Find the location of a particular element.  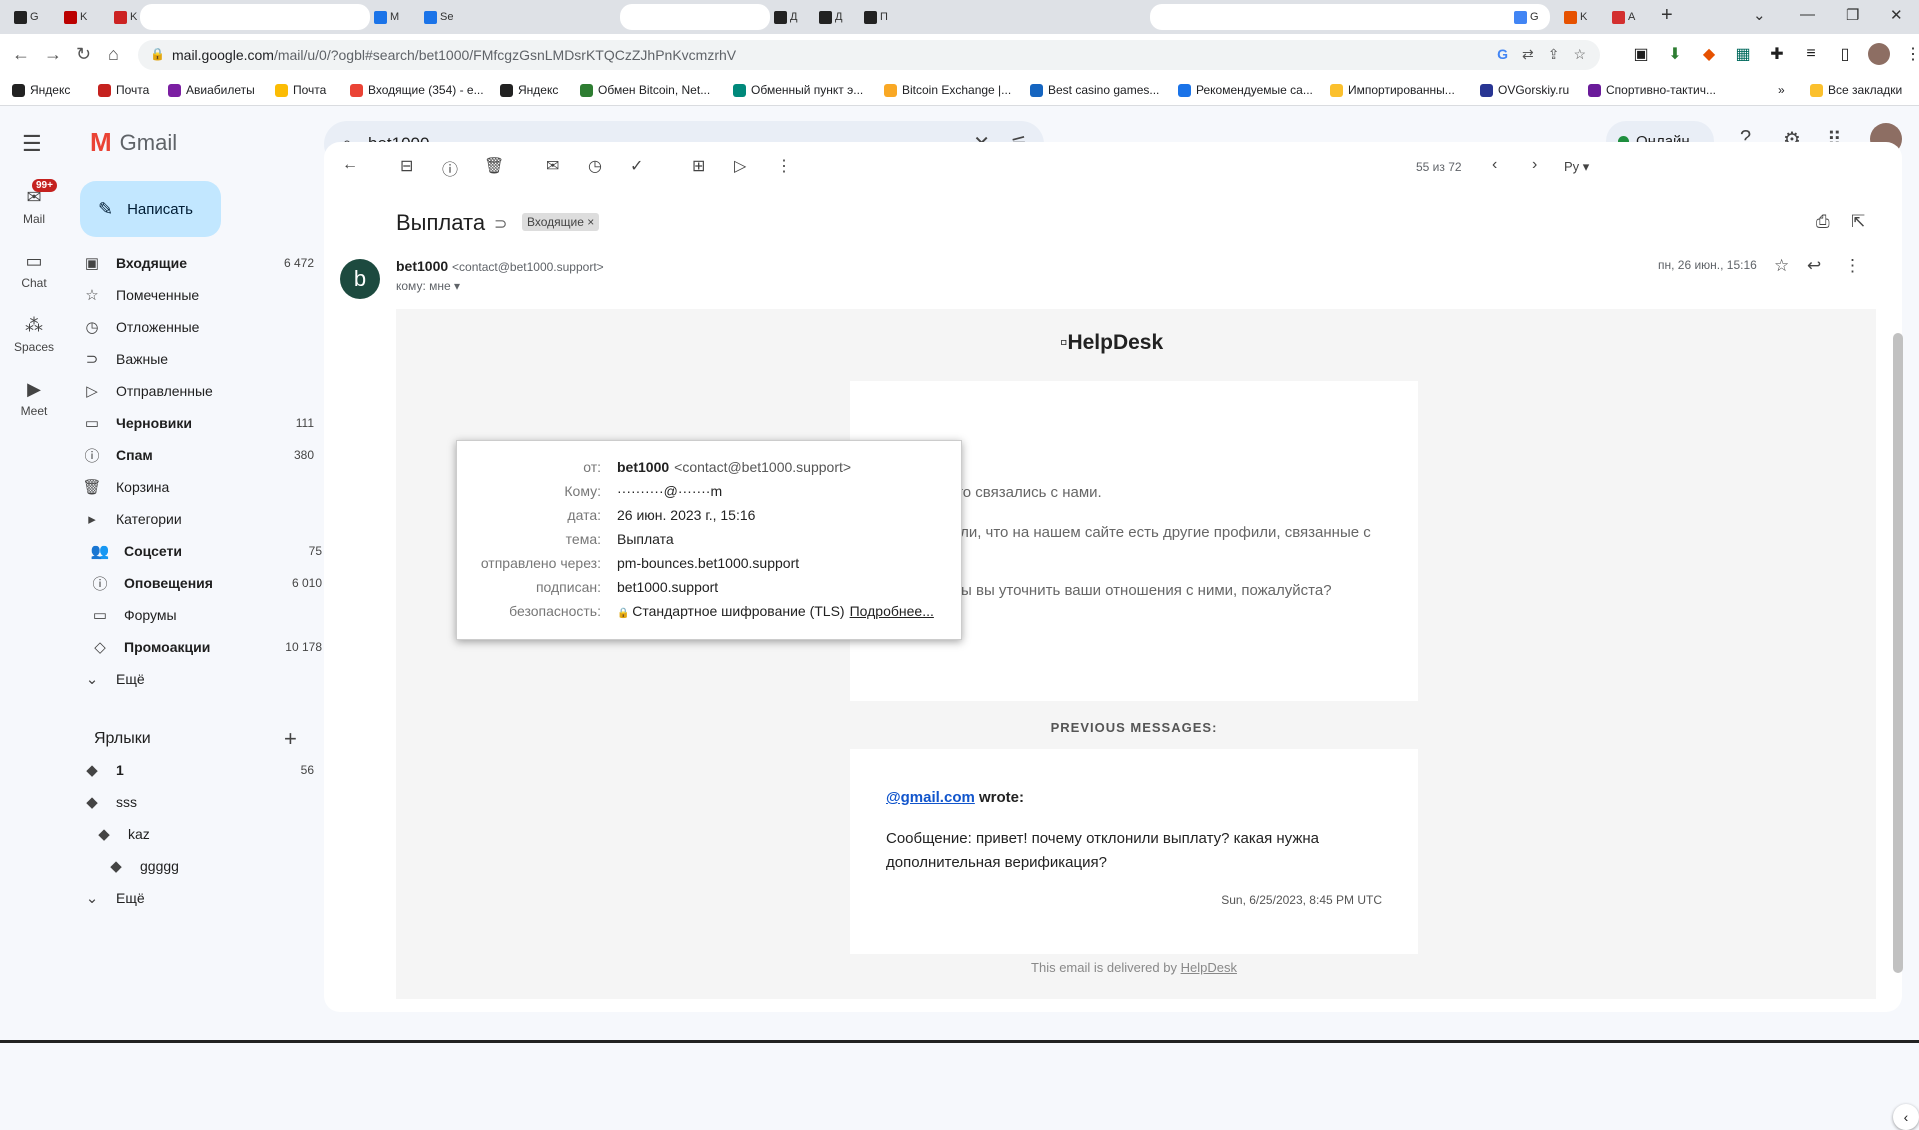

sidebar-item: ▭ Черновики 111 is located at coordinates (191, 423).